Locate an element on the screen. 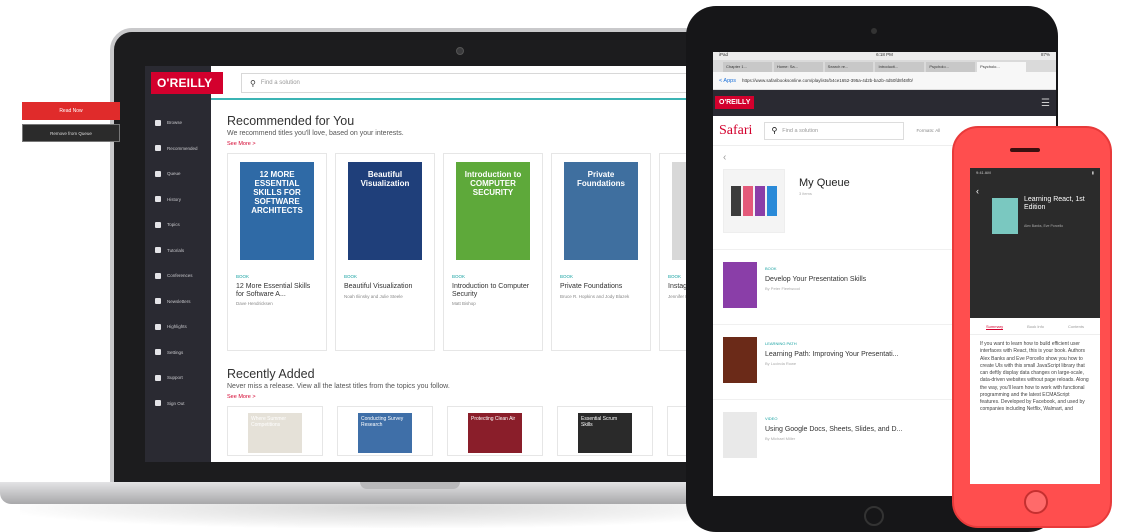 This screenshot has height=532, width=1132. status-time: 9:41 AM is located at coordinates (983, 172).